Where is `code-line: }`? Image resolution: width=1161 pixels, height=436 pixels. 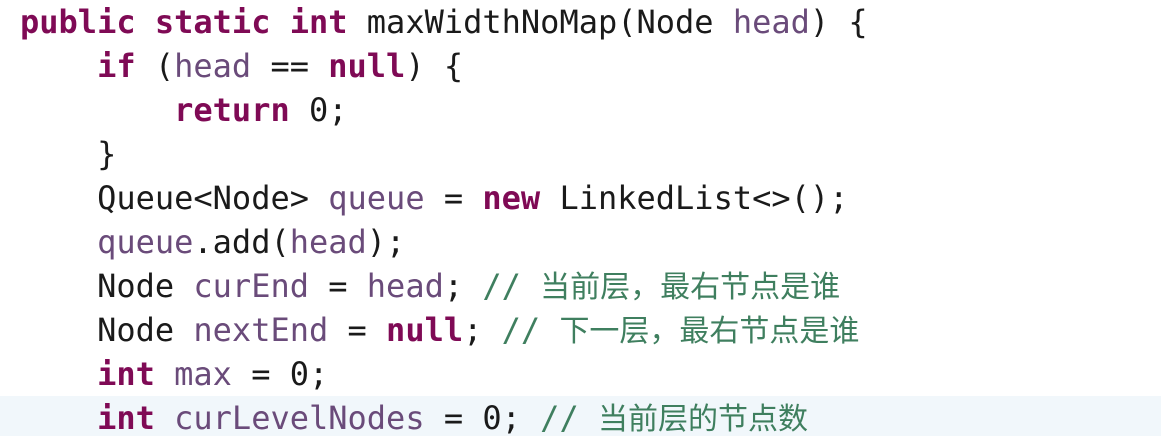 code-line: } is located at coordinates (444, 154).